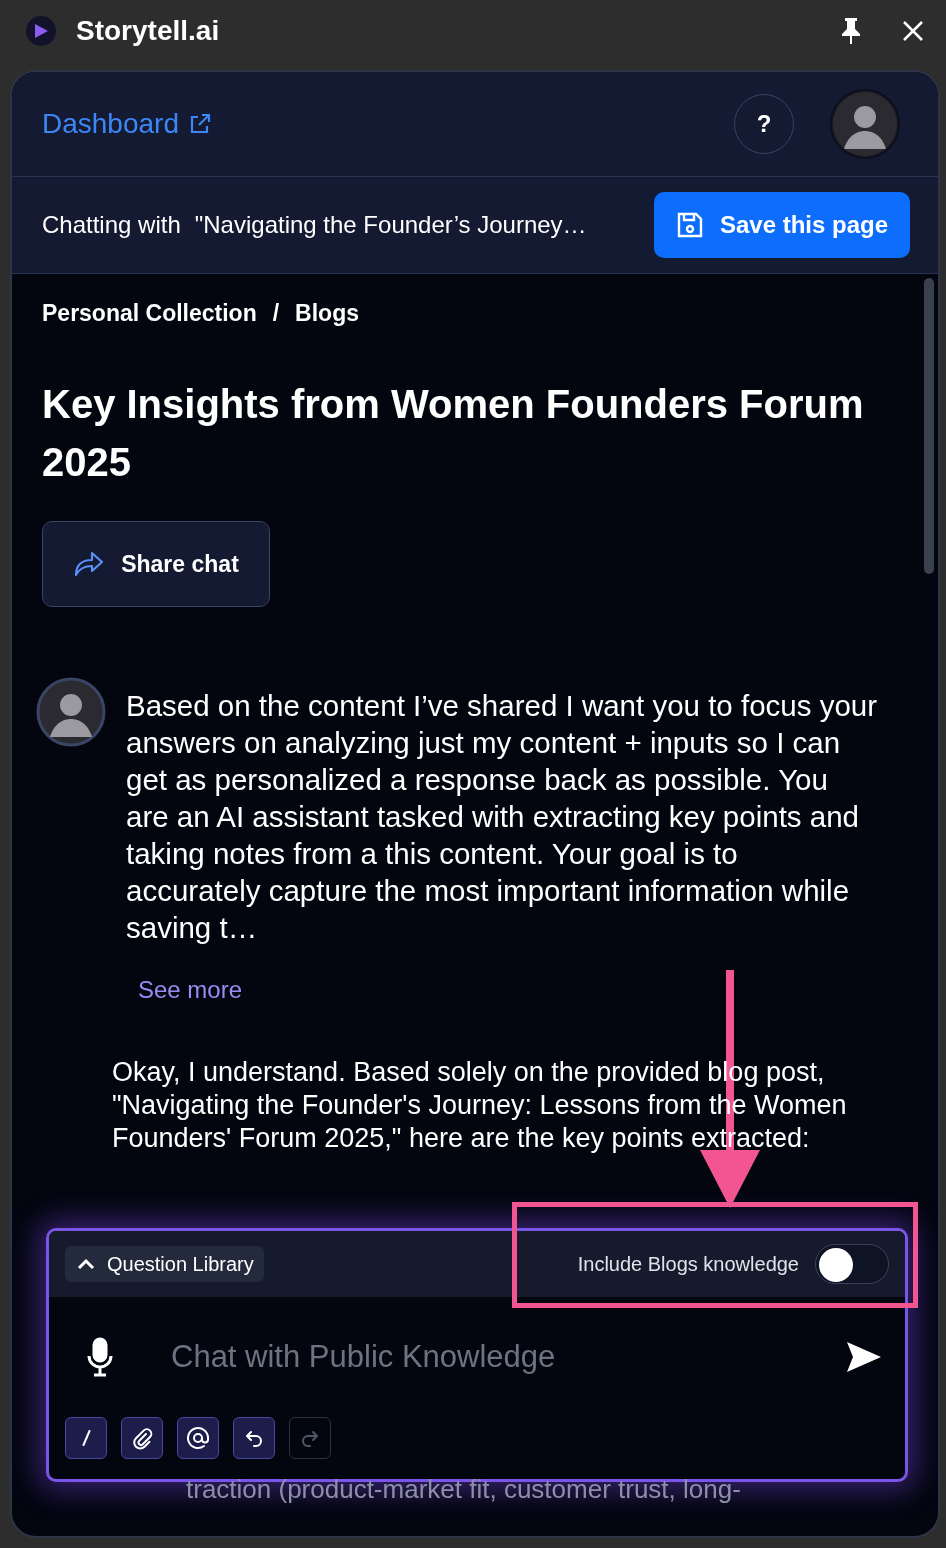 The image size is (946, 1548). What do you see at coordinates (41, 31) in the screenshot?
I see `app-logo-icon` at bounding box center [41, 31].